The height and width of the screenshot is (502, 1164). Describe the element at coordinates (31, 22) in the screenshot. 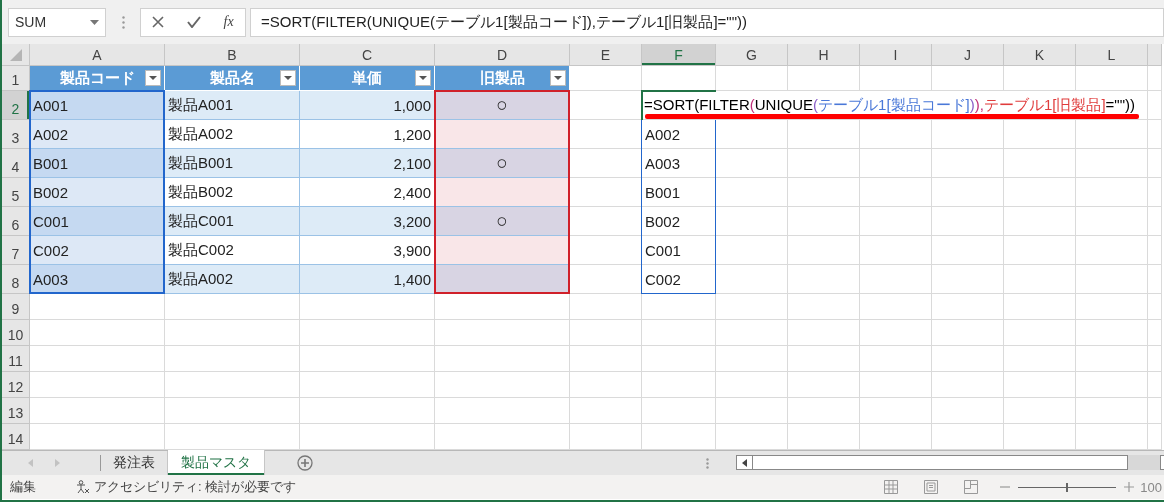

I see `name-box-value: SUM` at that location.